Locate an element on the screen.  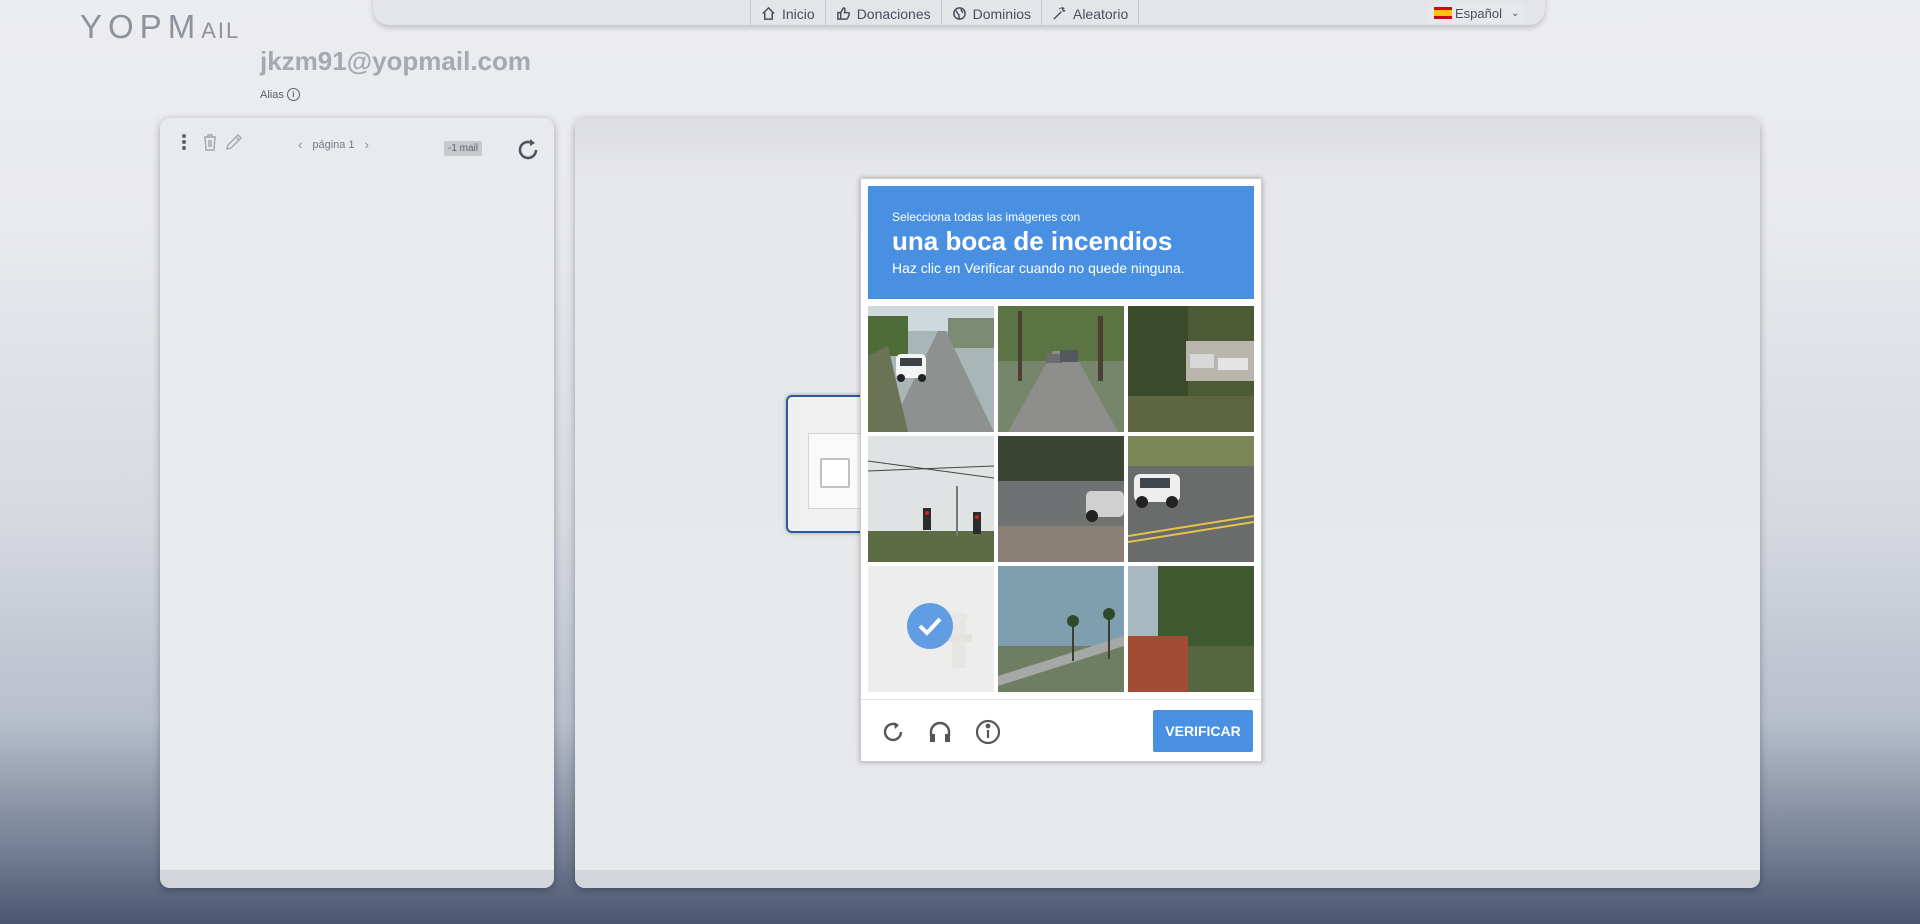
thumbs-up-icon is located at coordinates (843, 13).